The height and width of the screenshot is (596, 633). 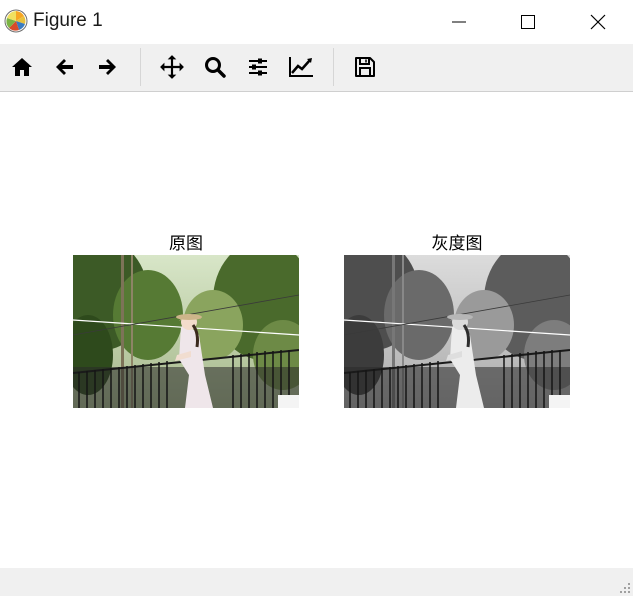 I want to click on resize-grip-icon, so click(x=625, y=588).